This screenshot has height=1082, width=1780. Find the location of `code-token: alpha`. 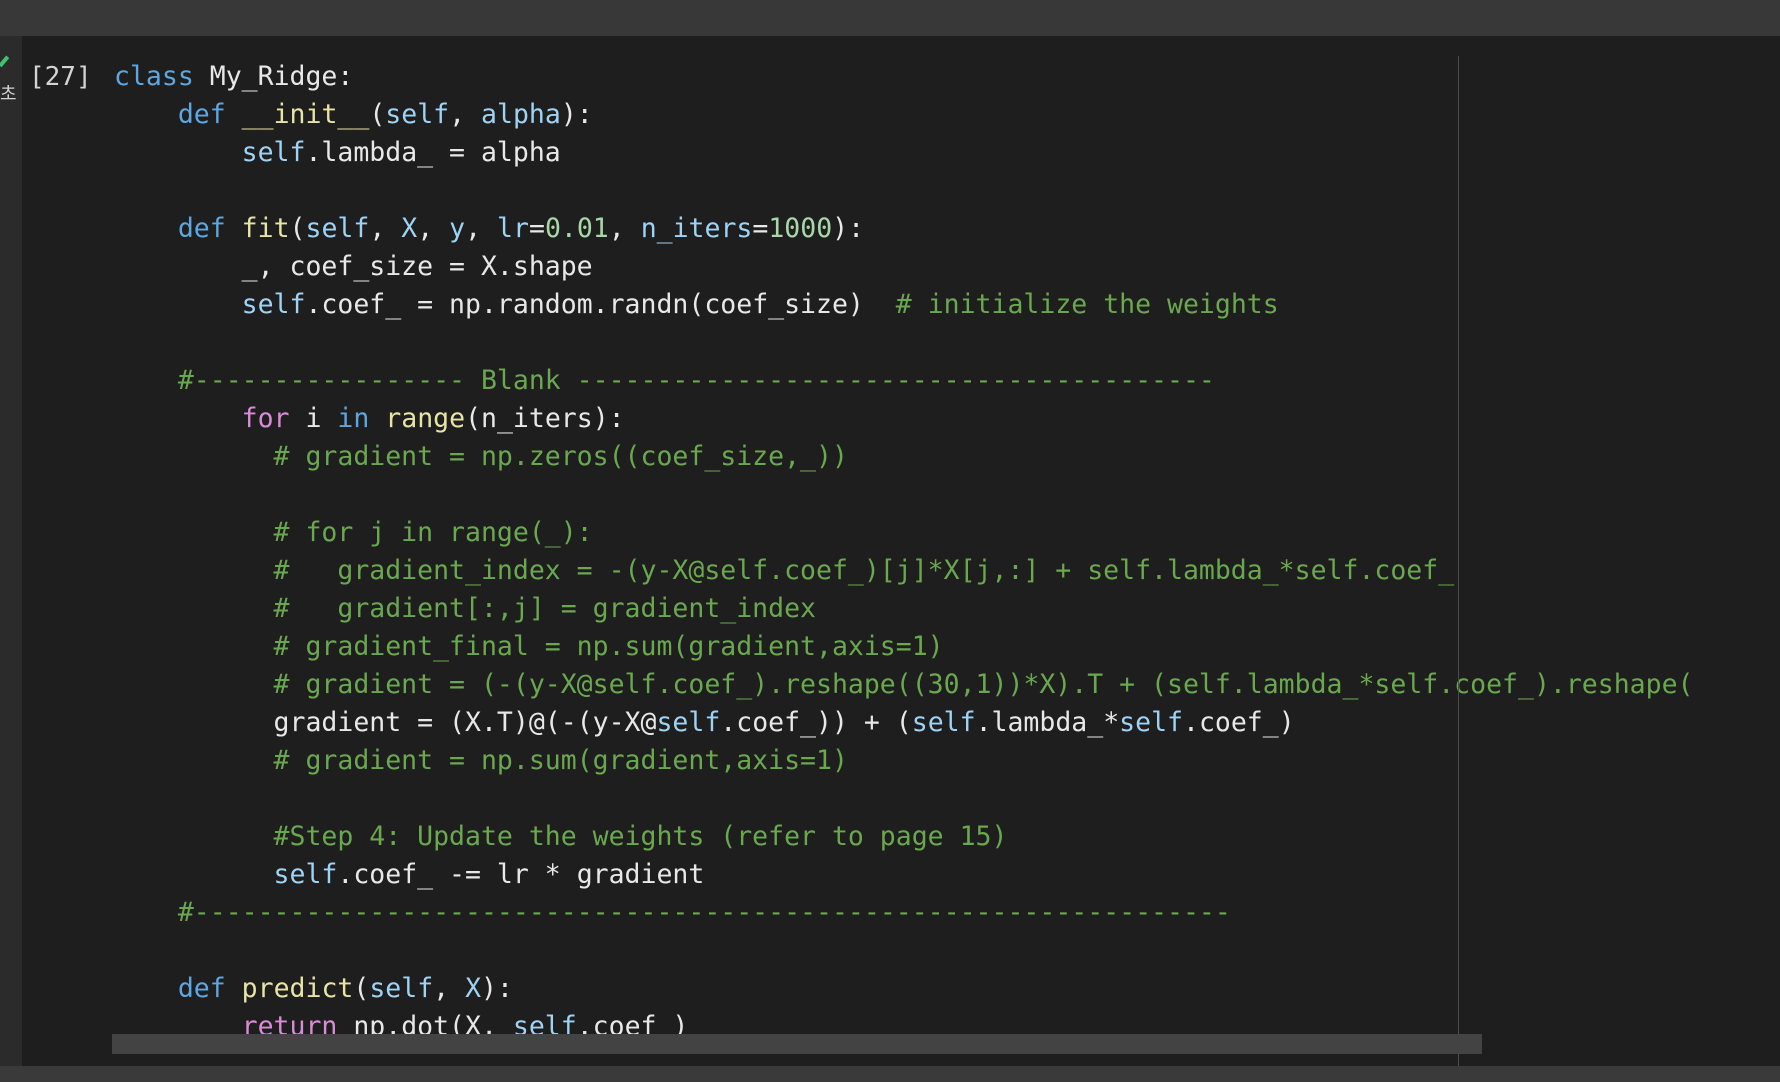

code-token: alpha is located at coordinates (521, 114).